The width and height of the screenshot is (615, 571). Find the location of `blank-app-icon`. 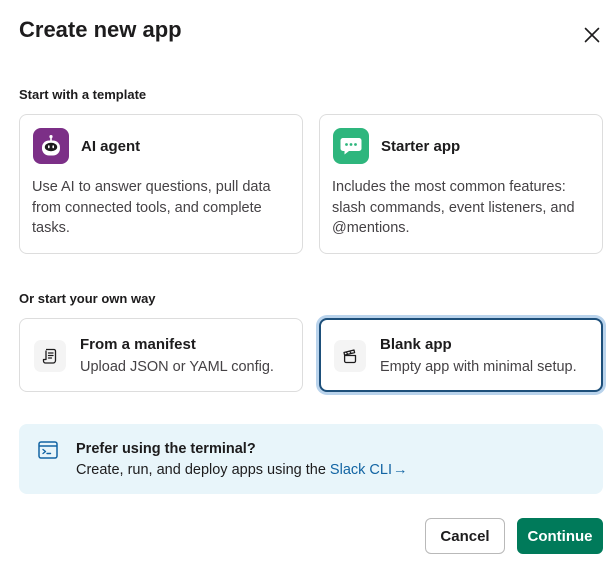

blank-app-icon is located at coordinates (350, 356).